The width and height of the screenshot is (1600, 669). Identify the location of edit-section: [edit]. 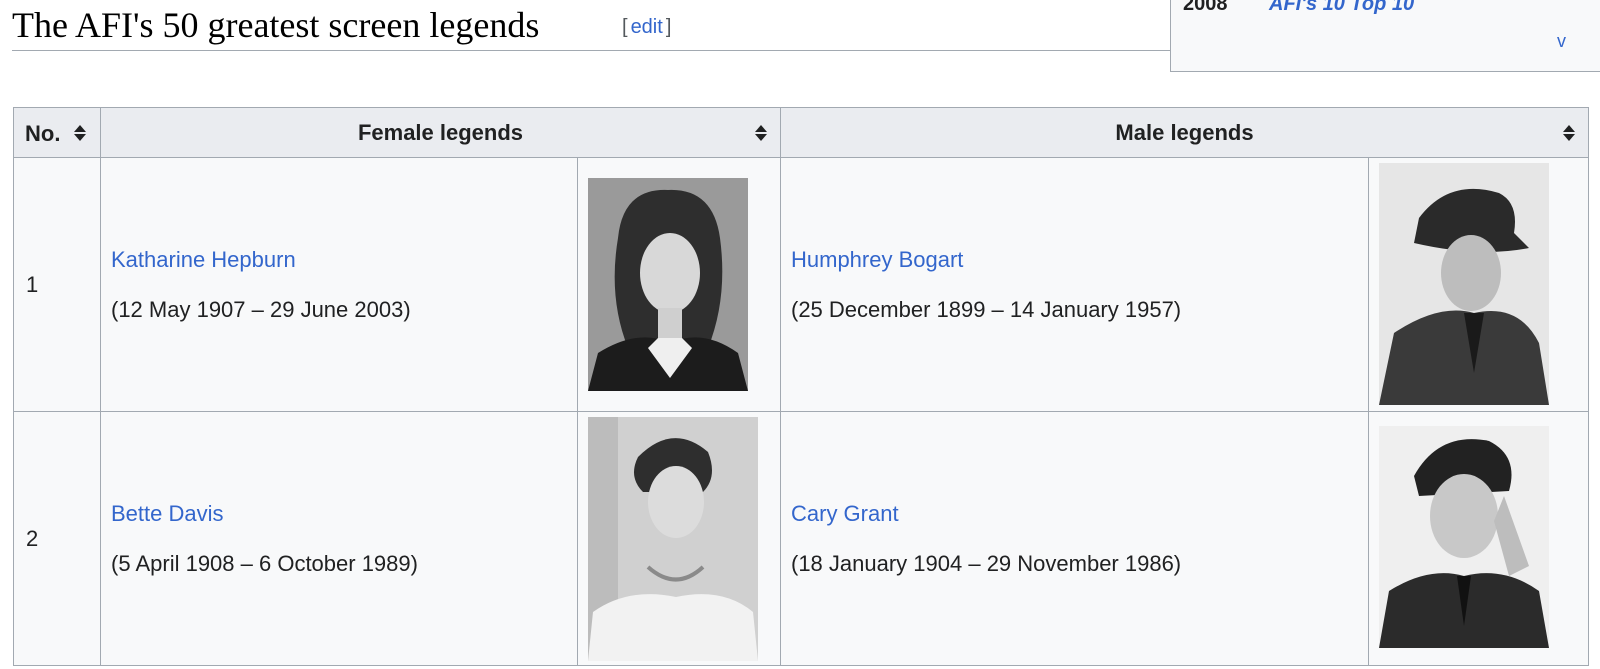
(646, 27).